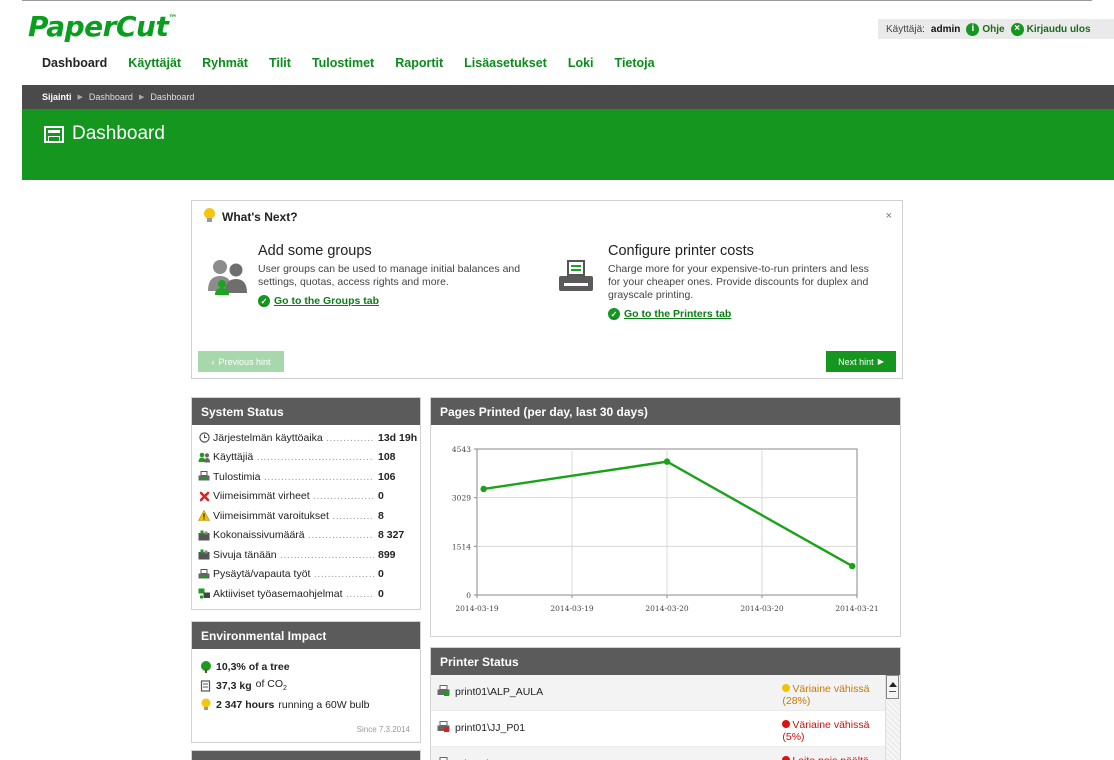 The width and height of the screenshot is (1114, 760). Describe the element at coordinates (315, 251) in the screenshot. I see `hint-title: Add some groups` at that location.